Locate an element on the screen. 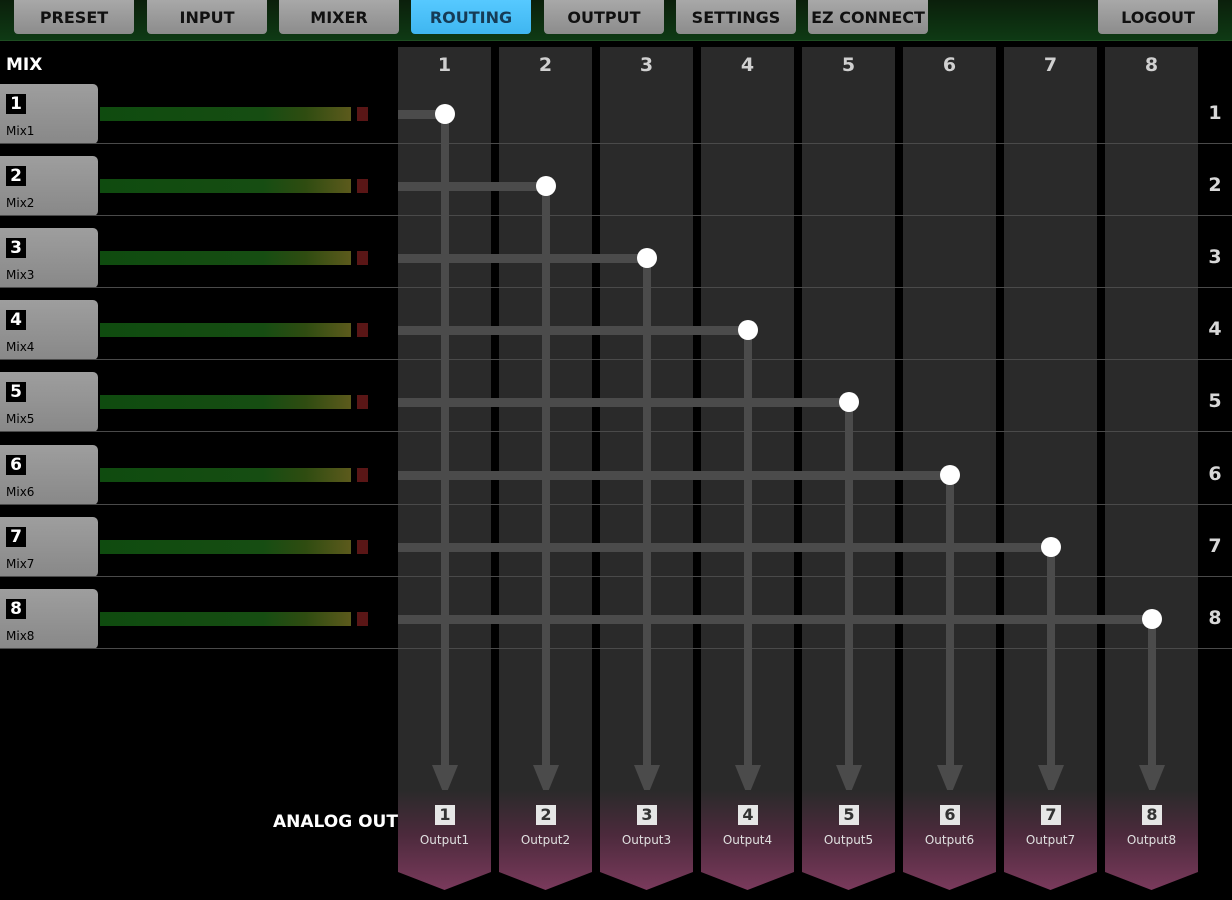 The width and height of the screenshot is (1232, 900). nav-mixer: MIXER is located at coordinates (339, 17).